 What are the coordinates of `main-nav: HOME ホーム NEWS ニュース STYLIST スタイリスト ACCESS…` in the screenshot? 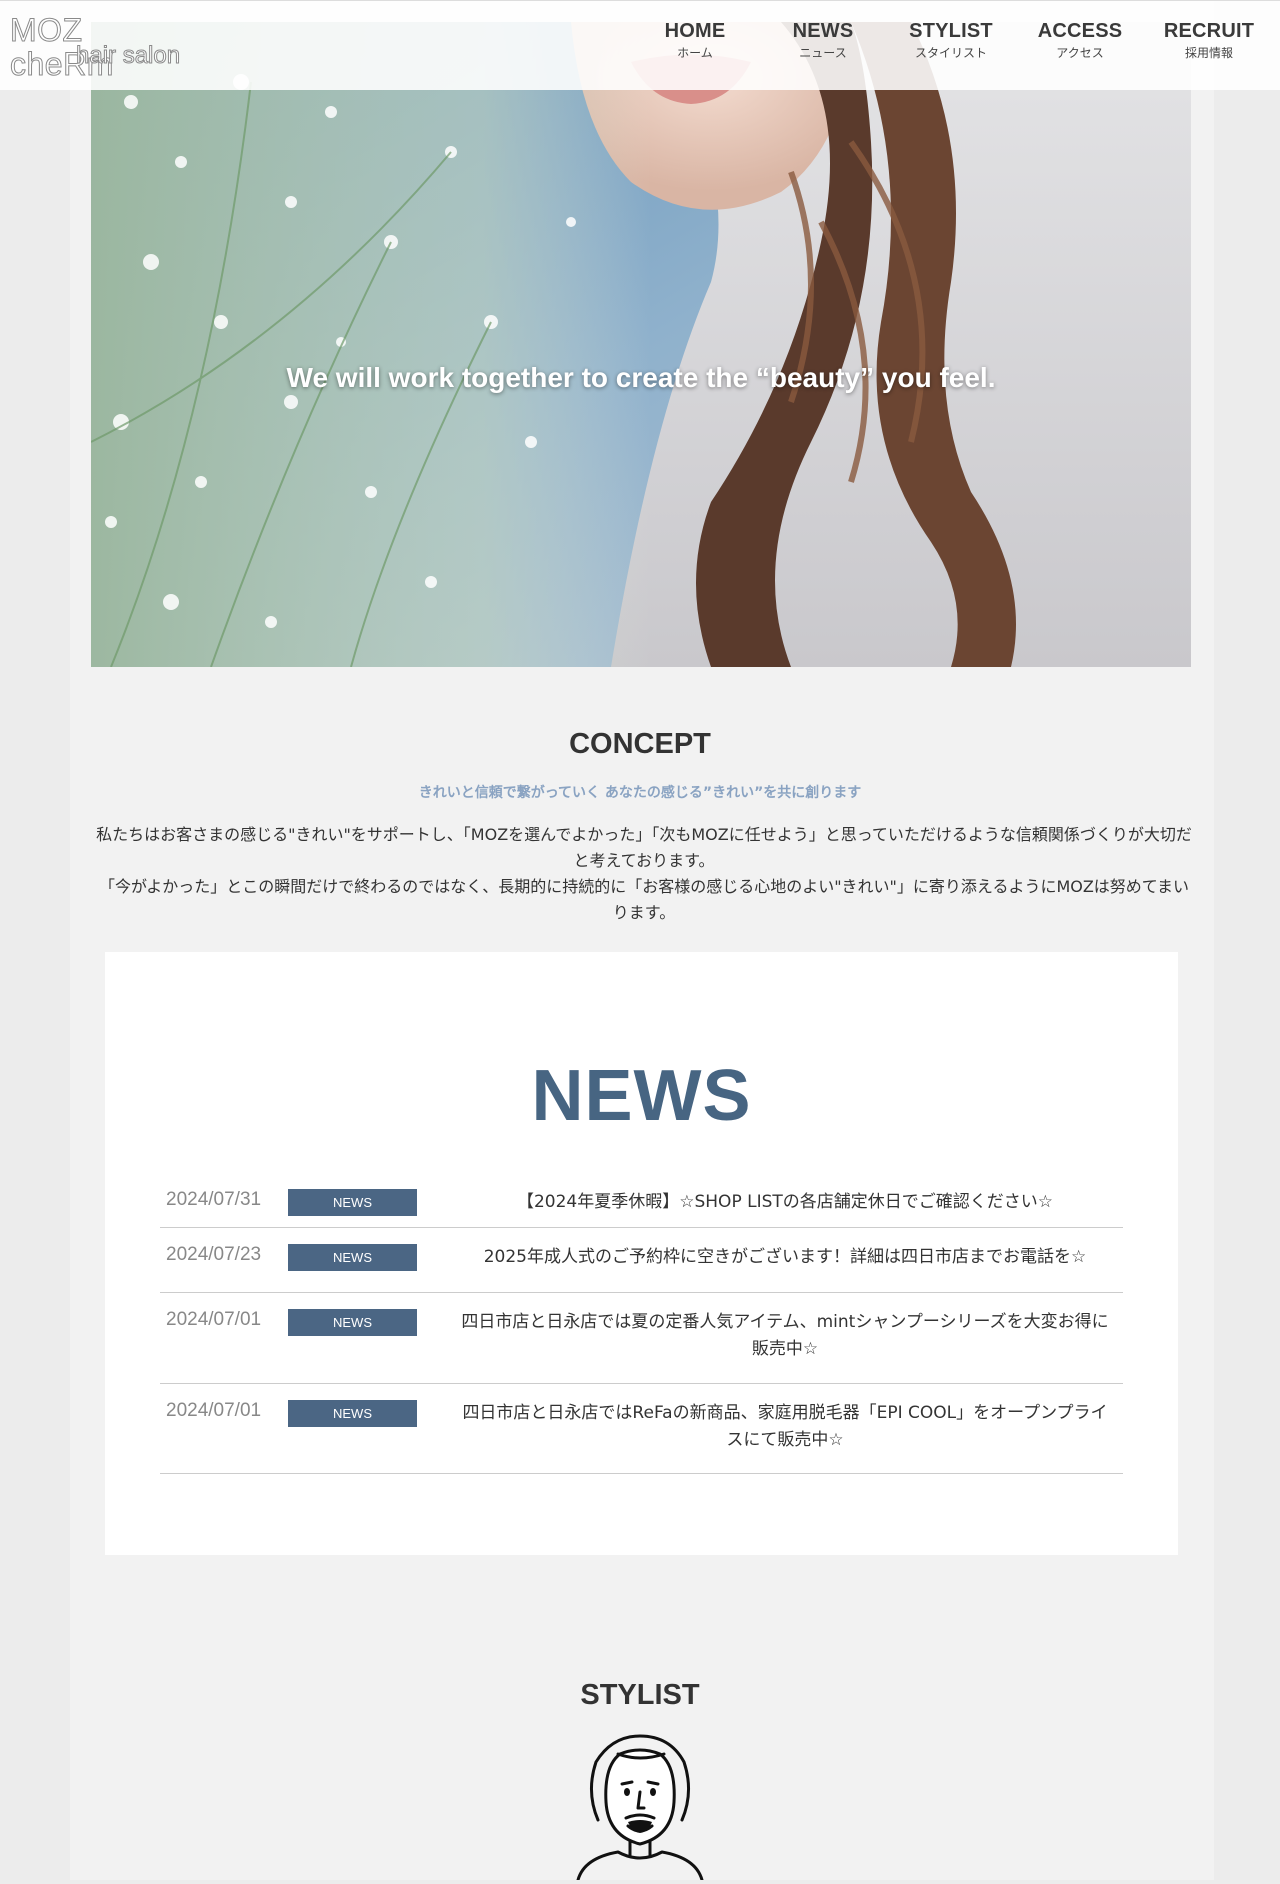 It's located at (955, 44).